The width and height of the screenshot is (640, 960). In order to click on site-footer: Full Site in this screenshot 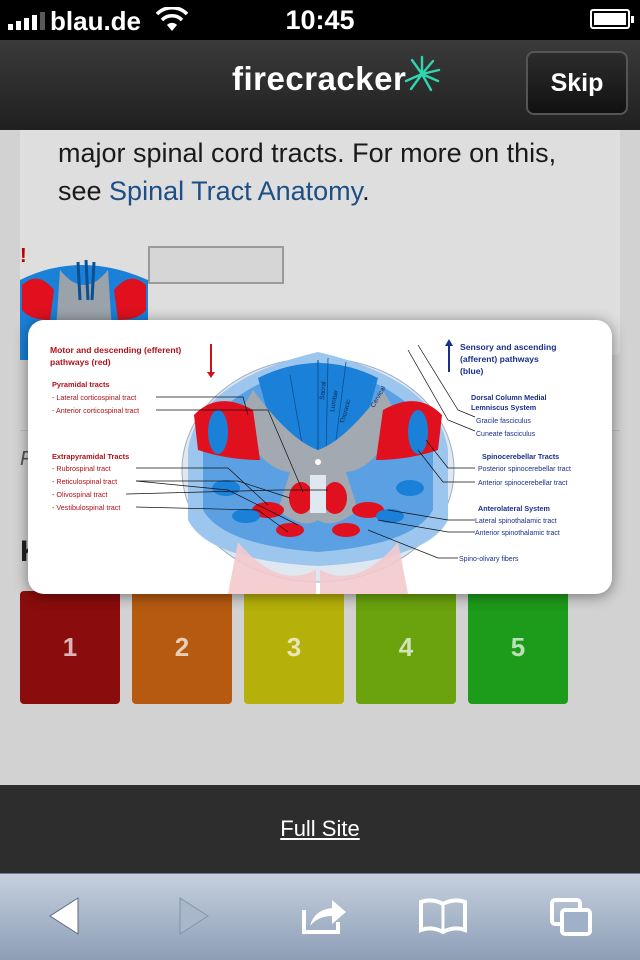, I will do `click(320, 829)`.